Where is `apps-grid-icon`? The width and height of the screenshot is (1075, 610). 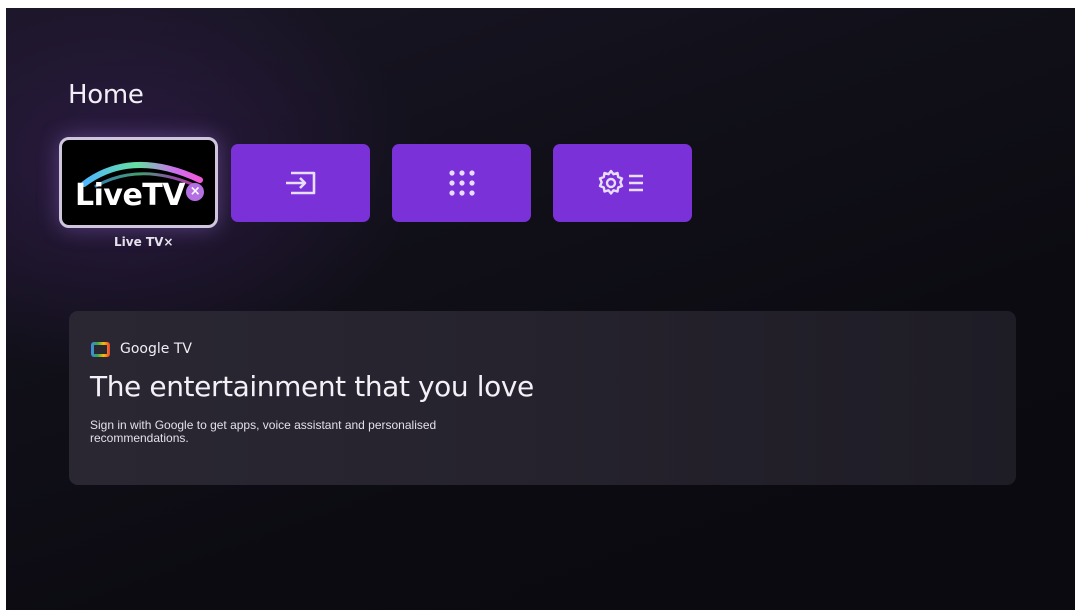 apps-grid-icon is located at coordinates (462, 183).